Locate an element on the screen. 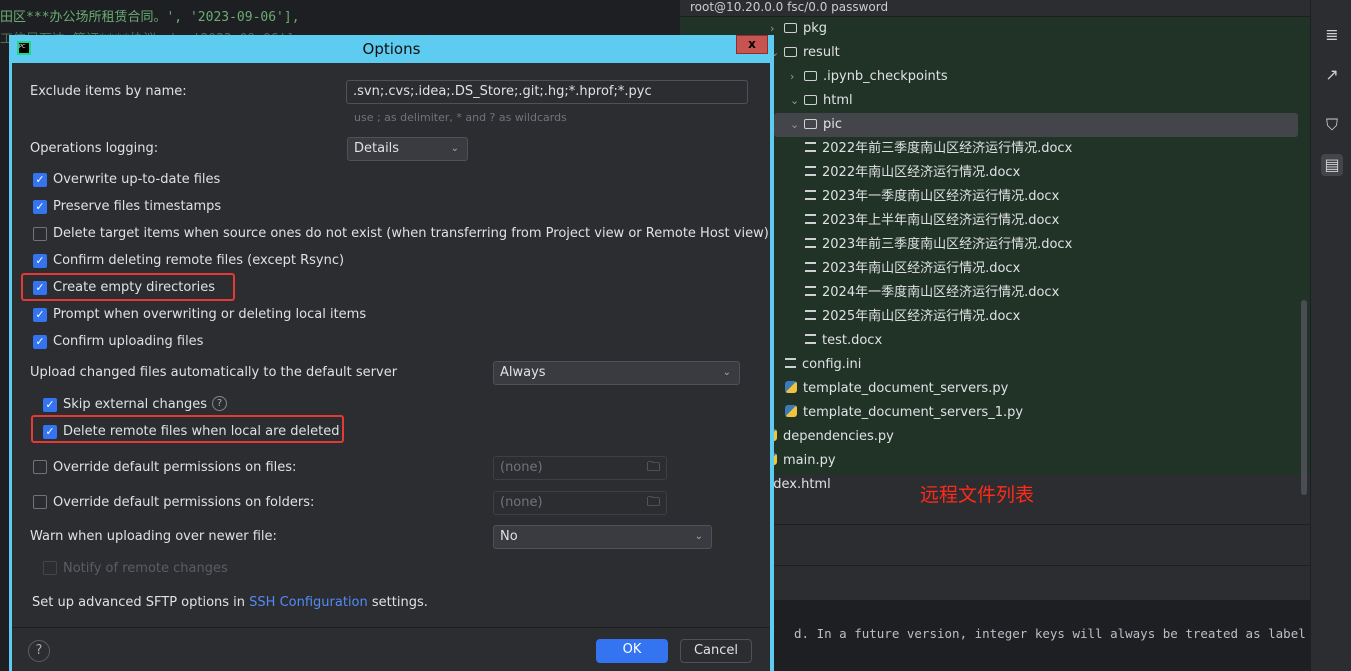  skip-external-checkbox: ✓ is located at coordinates (50, 405).